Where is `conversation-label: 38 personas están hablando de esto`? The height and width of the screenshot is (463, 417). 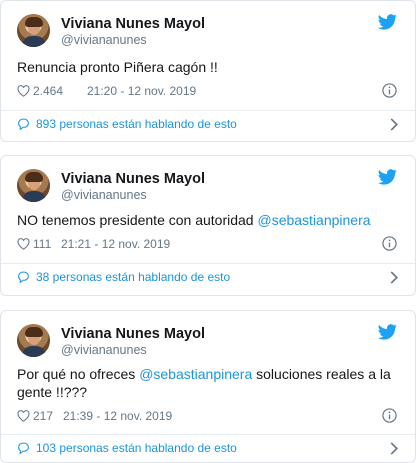
conversation-label: 38 personas están hablando de esto is located at coordinates (133, 277).